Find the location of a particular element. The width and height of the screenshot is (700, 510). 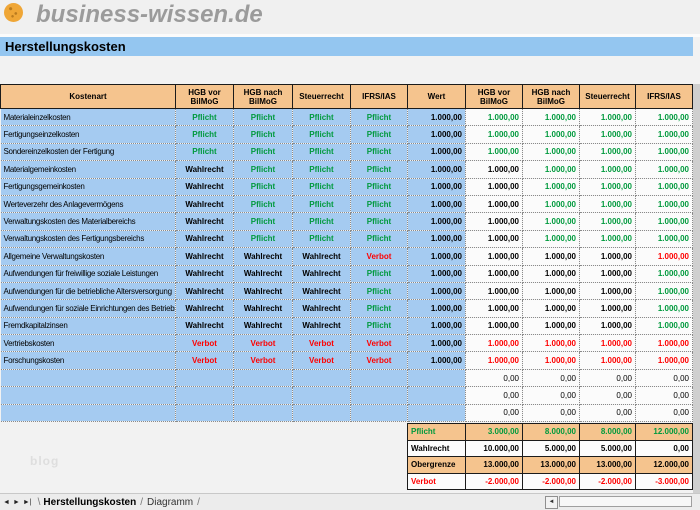

hscroll-left-button: ◄ is located at coordinates (551, 502).